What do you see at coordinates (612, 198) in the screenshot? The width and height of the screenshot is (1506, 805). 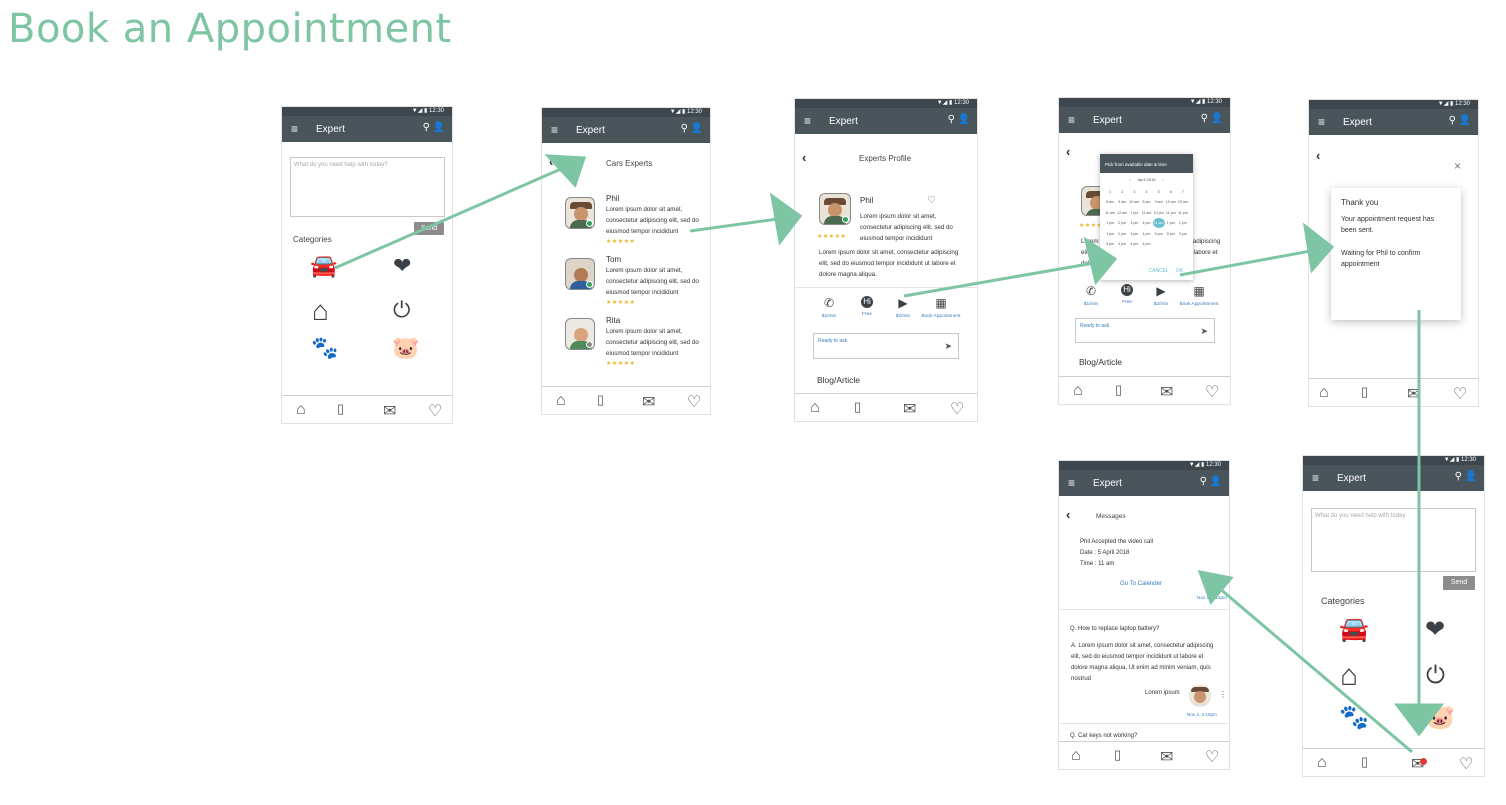 I see `expert-name: Phil` at bounding box center [612, 198].